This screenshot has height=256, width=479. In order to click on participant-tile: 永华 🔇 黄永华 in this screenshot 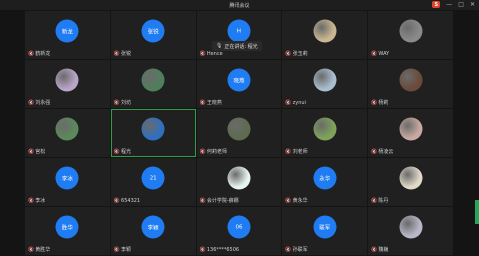, I will do `click(325, 182)`.